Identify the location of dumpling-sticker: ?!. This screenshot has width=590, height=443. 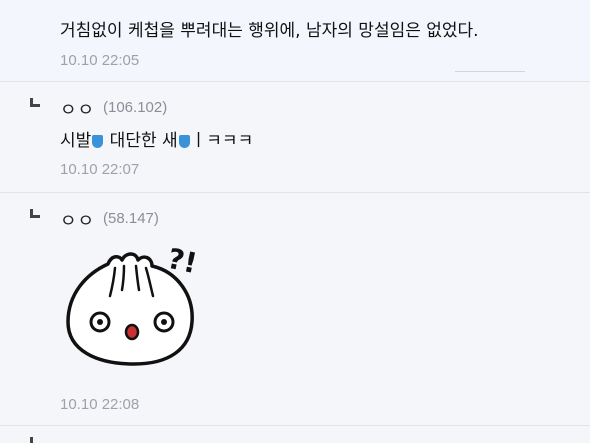
(133, 304).